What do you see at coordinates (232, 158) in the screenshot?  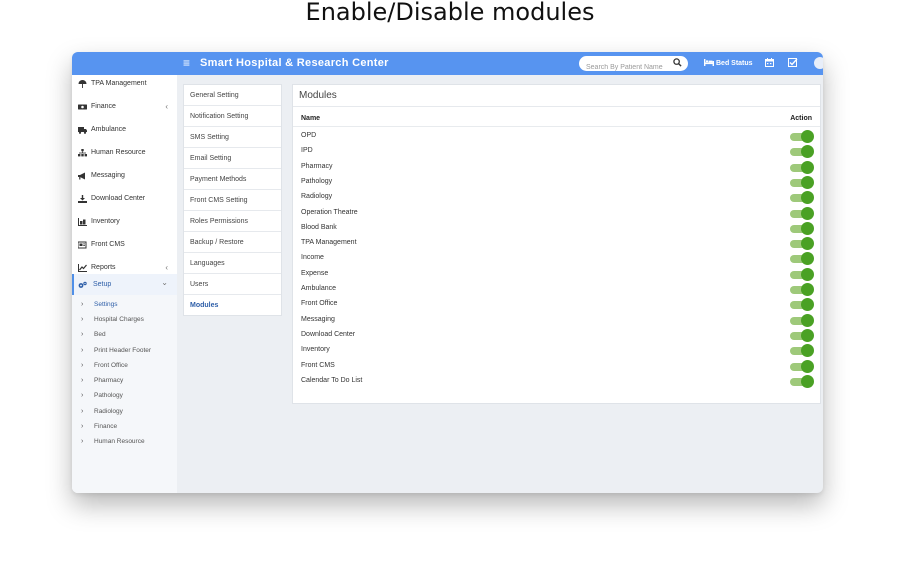 I see `settings-menu-email-setting: Email Setting` at bounding box center [232, 158].